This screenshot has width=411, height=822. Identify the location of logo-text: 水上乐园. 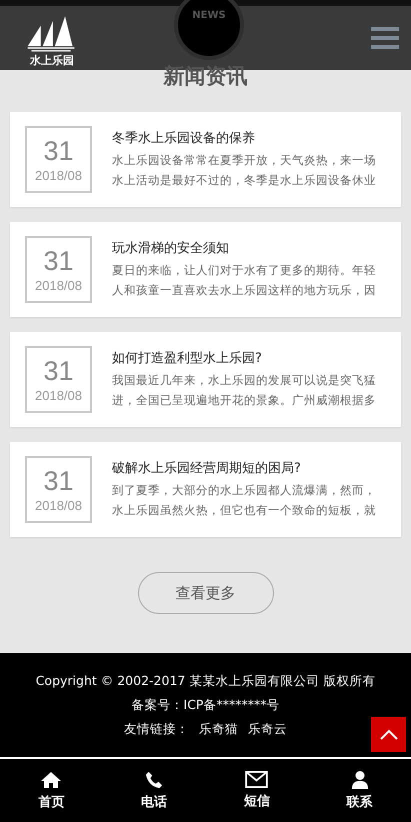
(52, 60).